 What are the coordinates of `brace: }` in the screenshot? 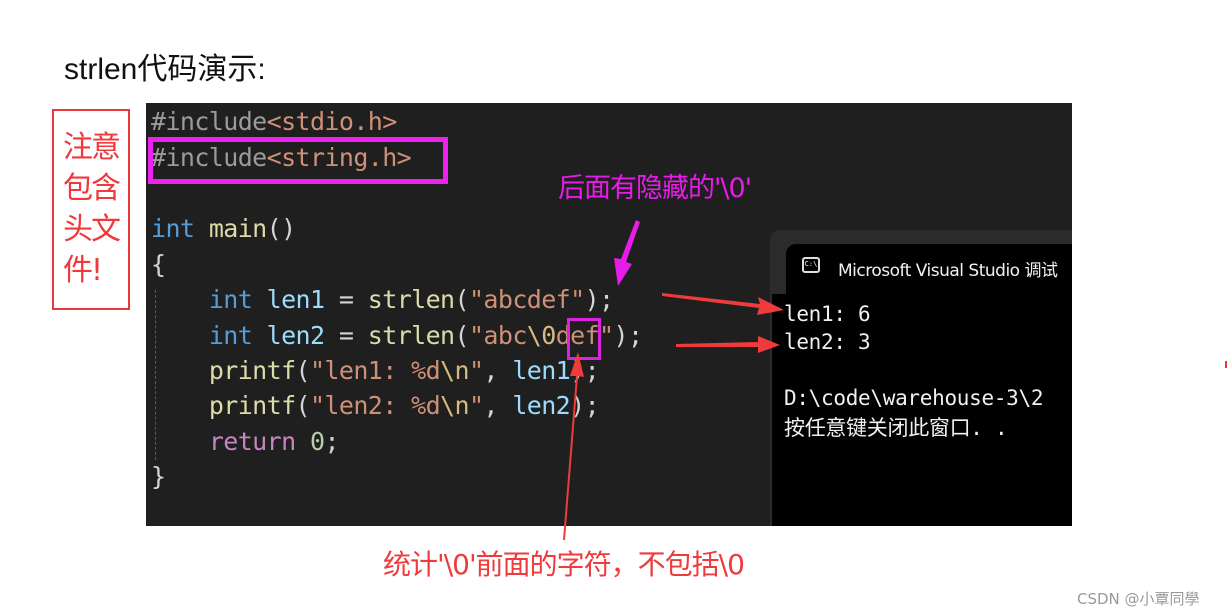 It's located at (158, 476).